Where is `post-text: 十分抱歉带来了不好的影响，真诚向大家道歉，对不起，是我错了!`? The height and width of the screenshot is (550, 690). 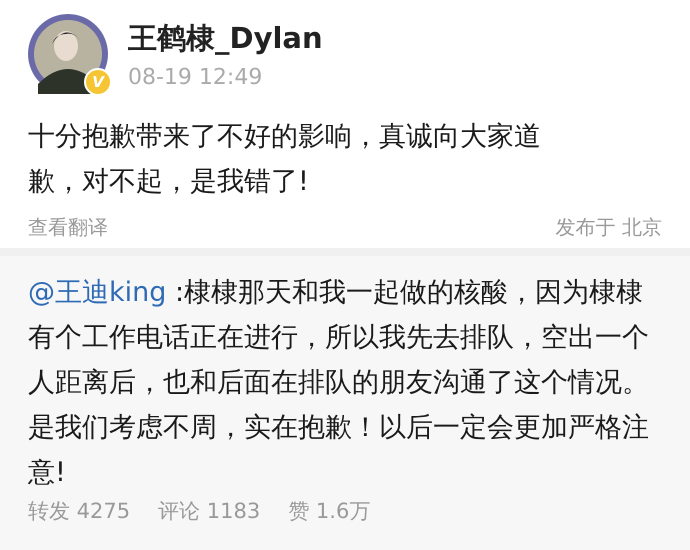
post-text: 十分抱歉带来了不好的影响，真诚向大家道歉，对不起，是我错了! is located at coordinates (285, 159).